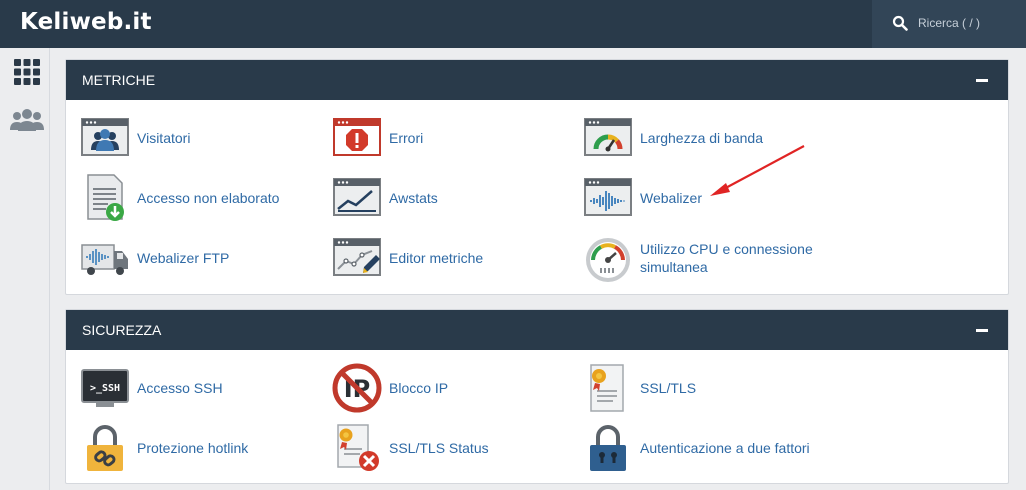  What do you see at coordinates (671, 198) in the screenshot?
I see `tool-label: Webalizer` at bounding box center [671, 198].